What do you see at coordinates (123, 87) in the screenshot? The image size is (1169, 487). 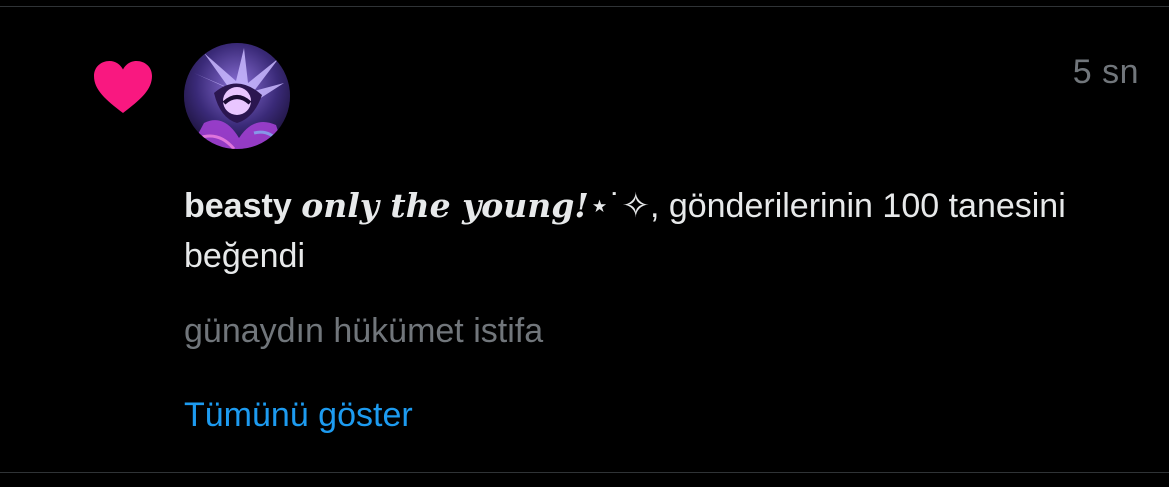 I see `heart-icon` at bounding box center [123, 87].